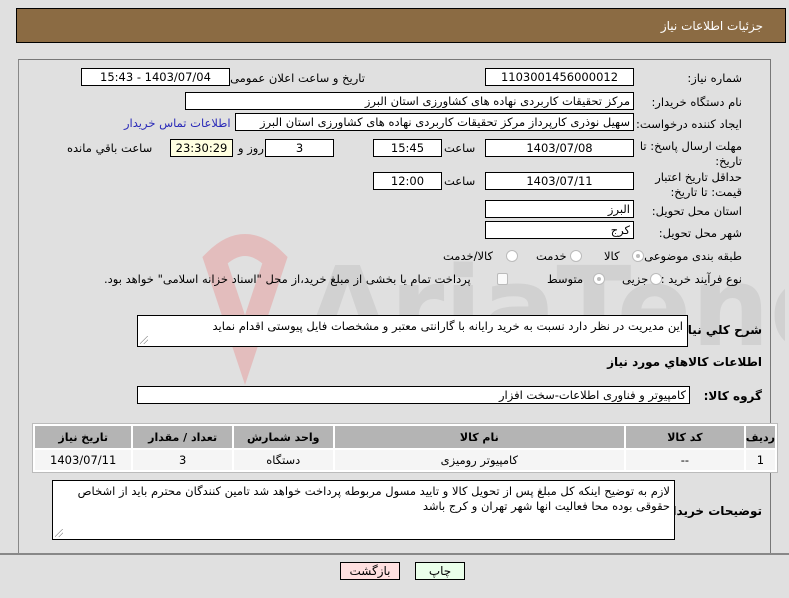 Image resolution: width=789 pixels, height=598 pixels. What do you see at coordinates (711, 511) in the screenshot?
I see `buyer-notes-label: توضیحات خریدار:` at bounding box center [711, 511].